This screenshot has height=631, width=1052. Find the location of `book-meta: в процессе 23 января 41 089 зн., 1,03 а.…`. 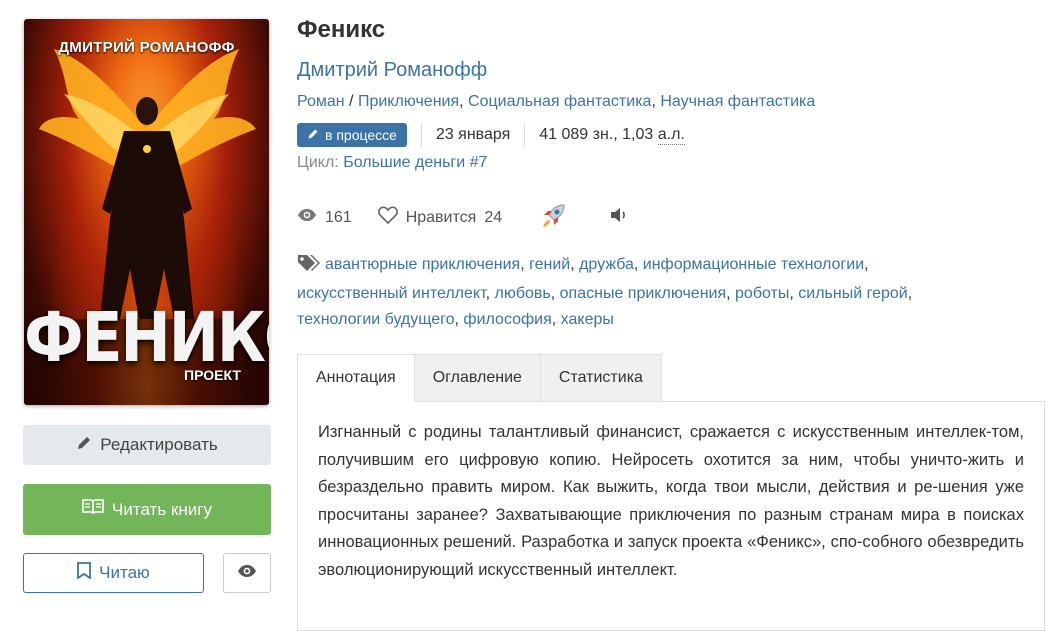

book-meta: в процессе 23 января 41 089 зн., 1,03 а.… is located at coordinates (491, 135).